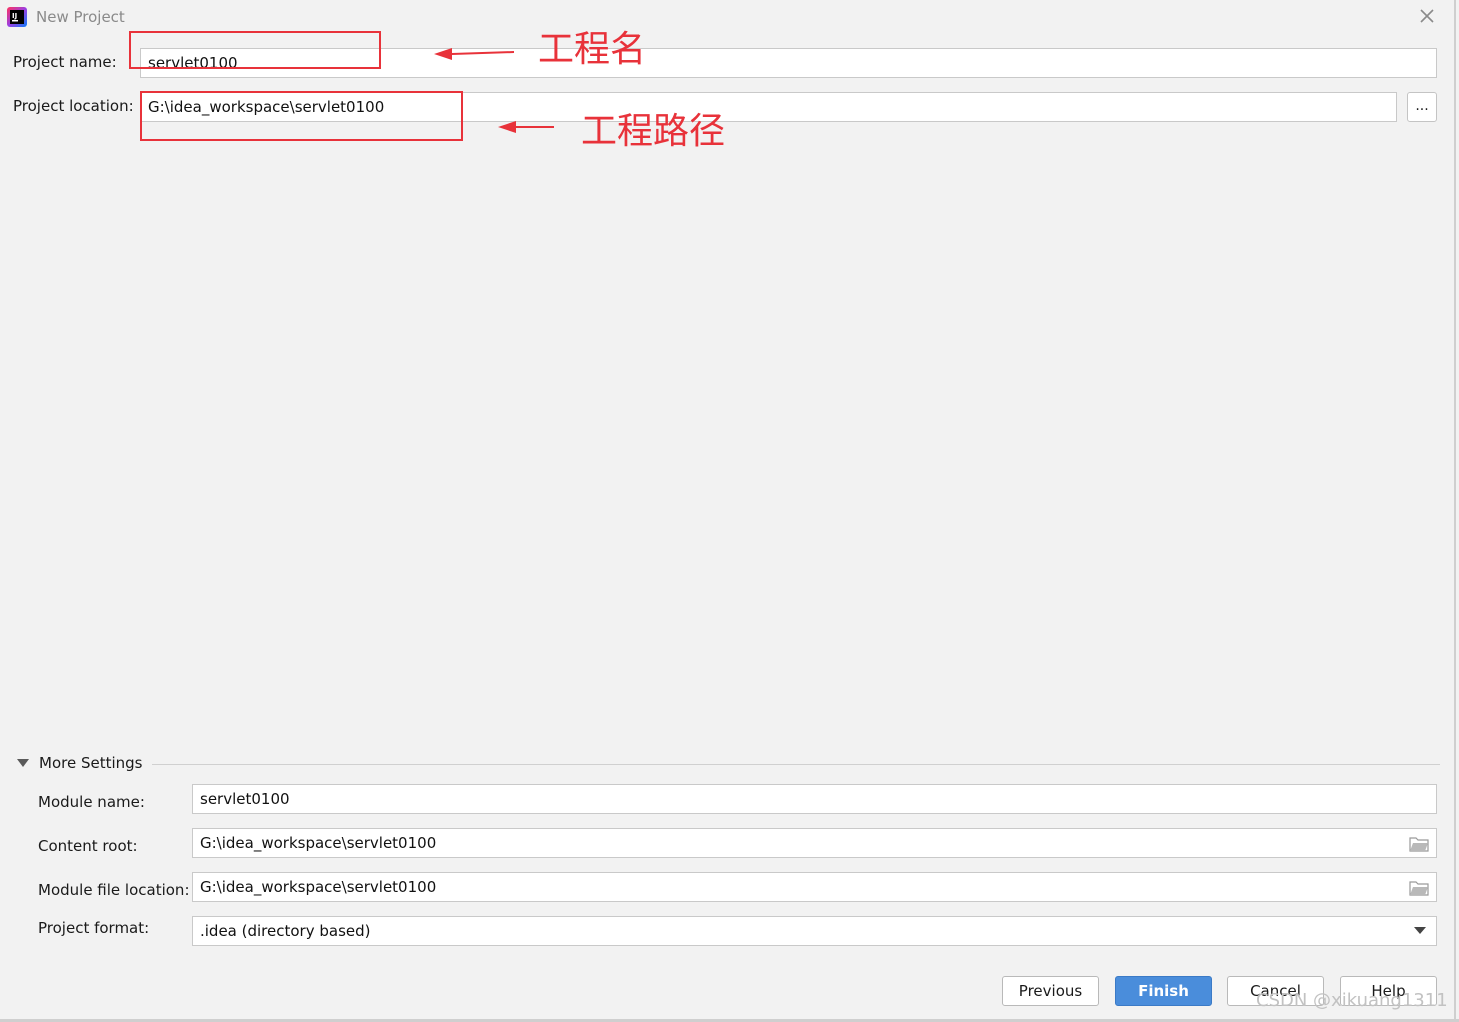 This screenshot has width=1459, height=1022. Describe the element at coordinates (1352, 1000) in the screenshot. I see `csdn-watermark: CSDN @xikuang1311` at that location.